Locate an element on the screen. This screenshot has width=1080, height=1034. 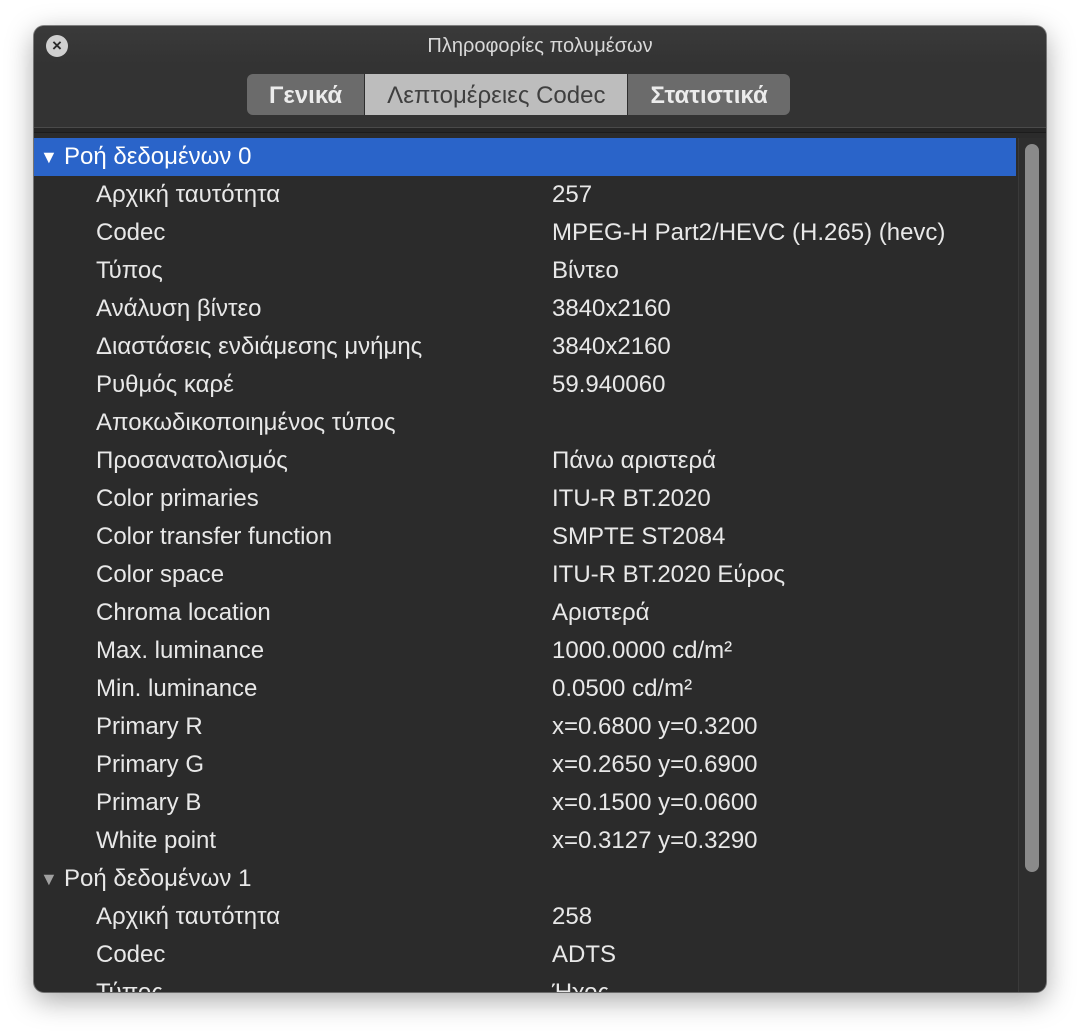
property-value: Πάνω αριστερά is located at coordinates (634, 460).